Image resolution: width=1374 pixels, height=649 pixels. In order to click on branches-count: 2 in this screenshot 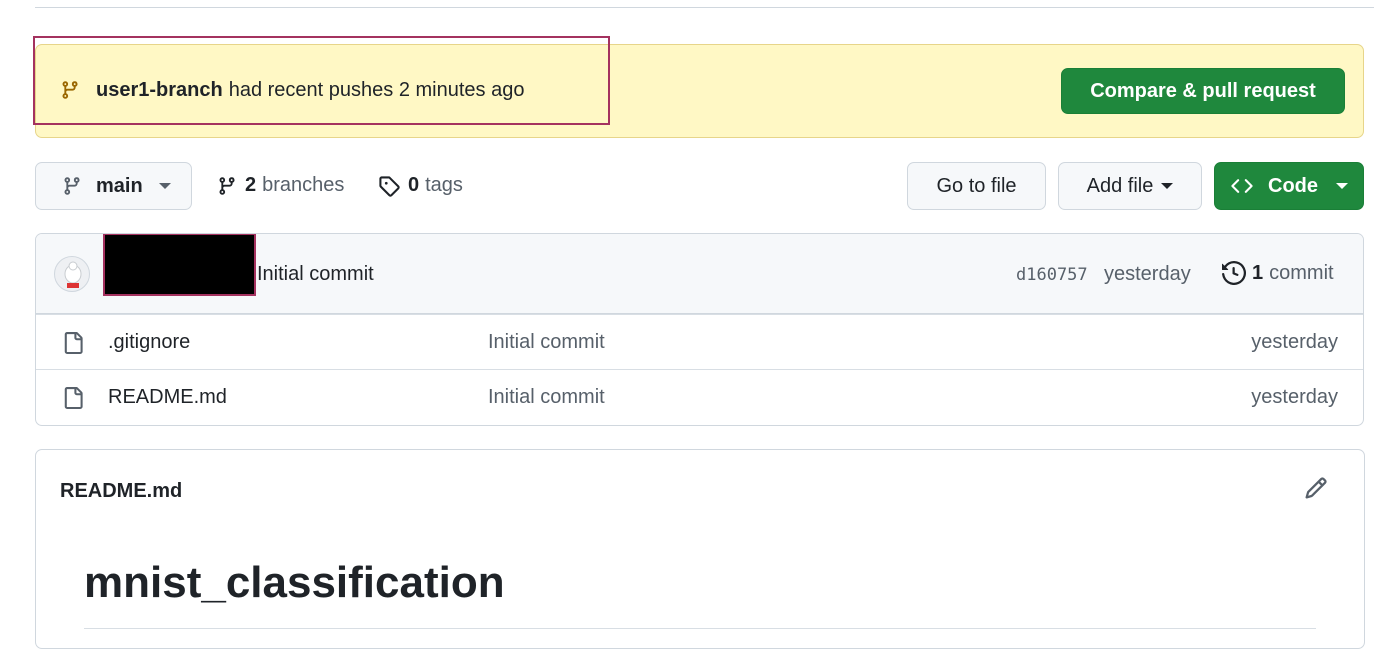, I will do `click(251, 185)`.